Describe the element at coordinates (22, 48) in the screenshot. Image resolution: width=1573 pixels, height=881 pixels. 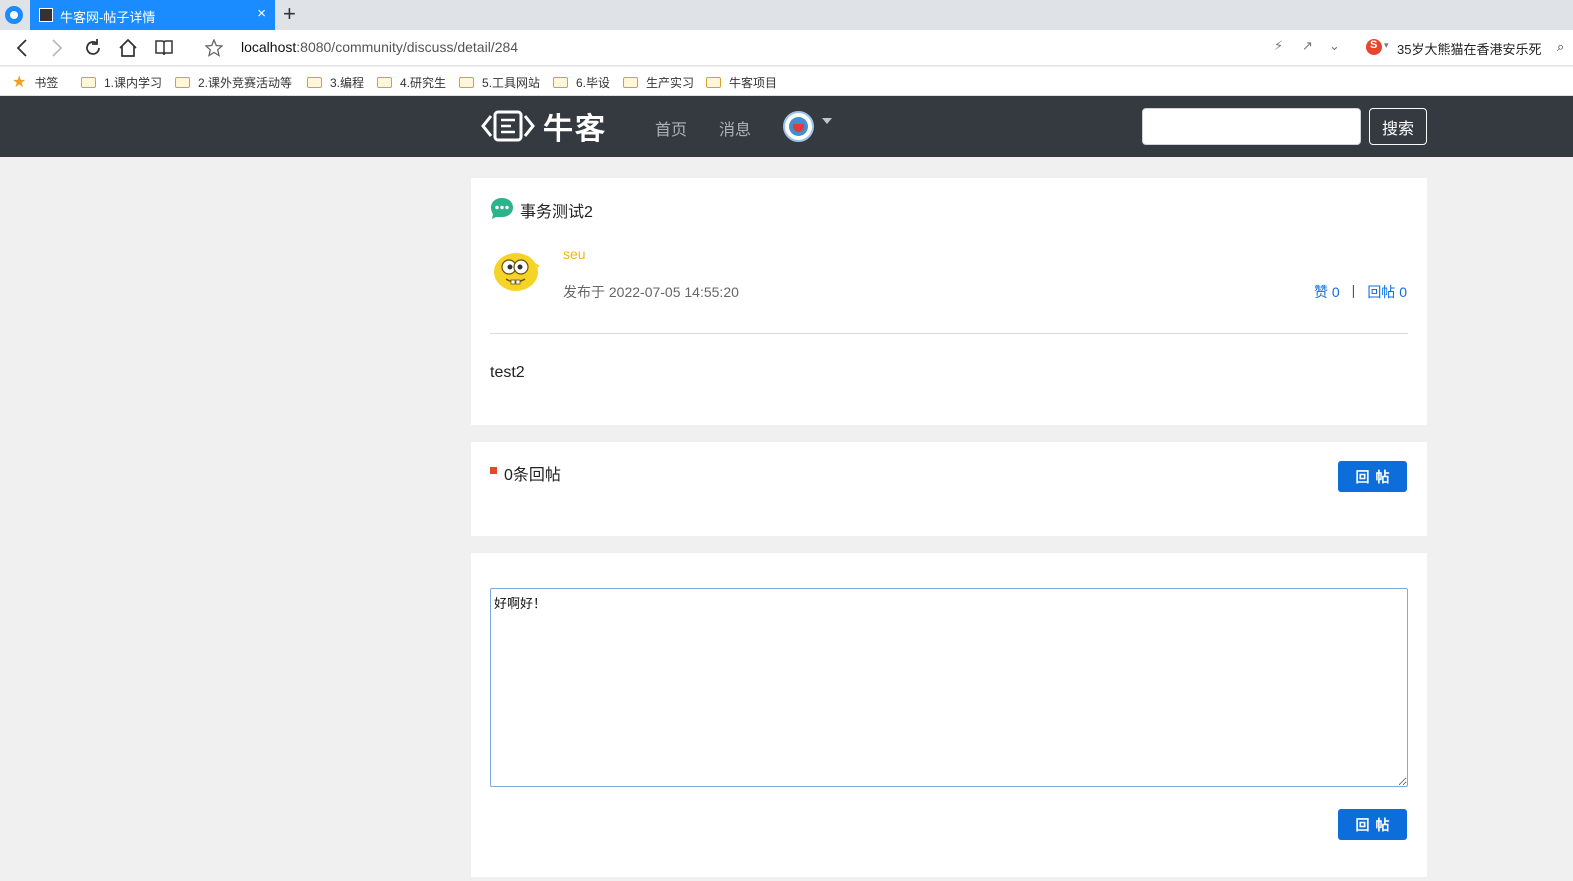
I see `back-icon` at that location.